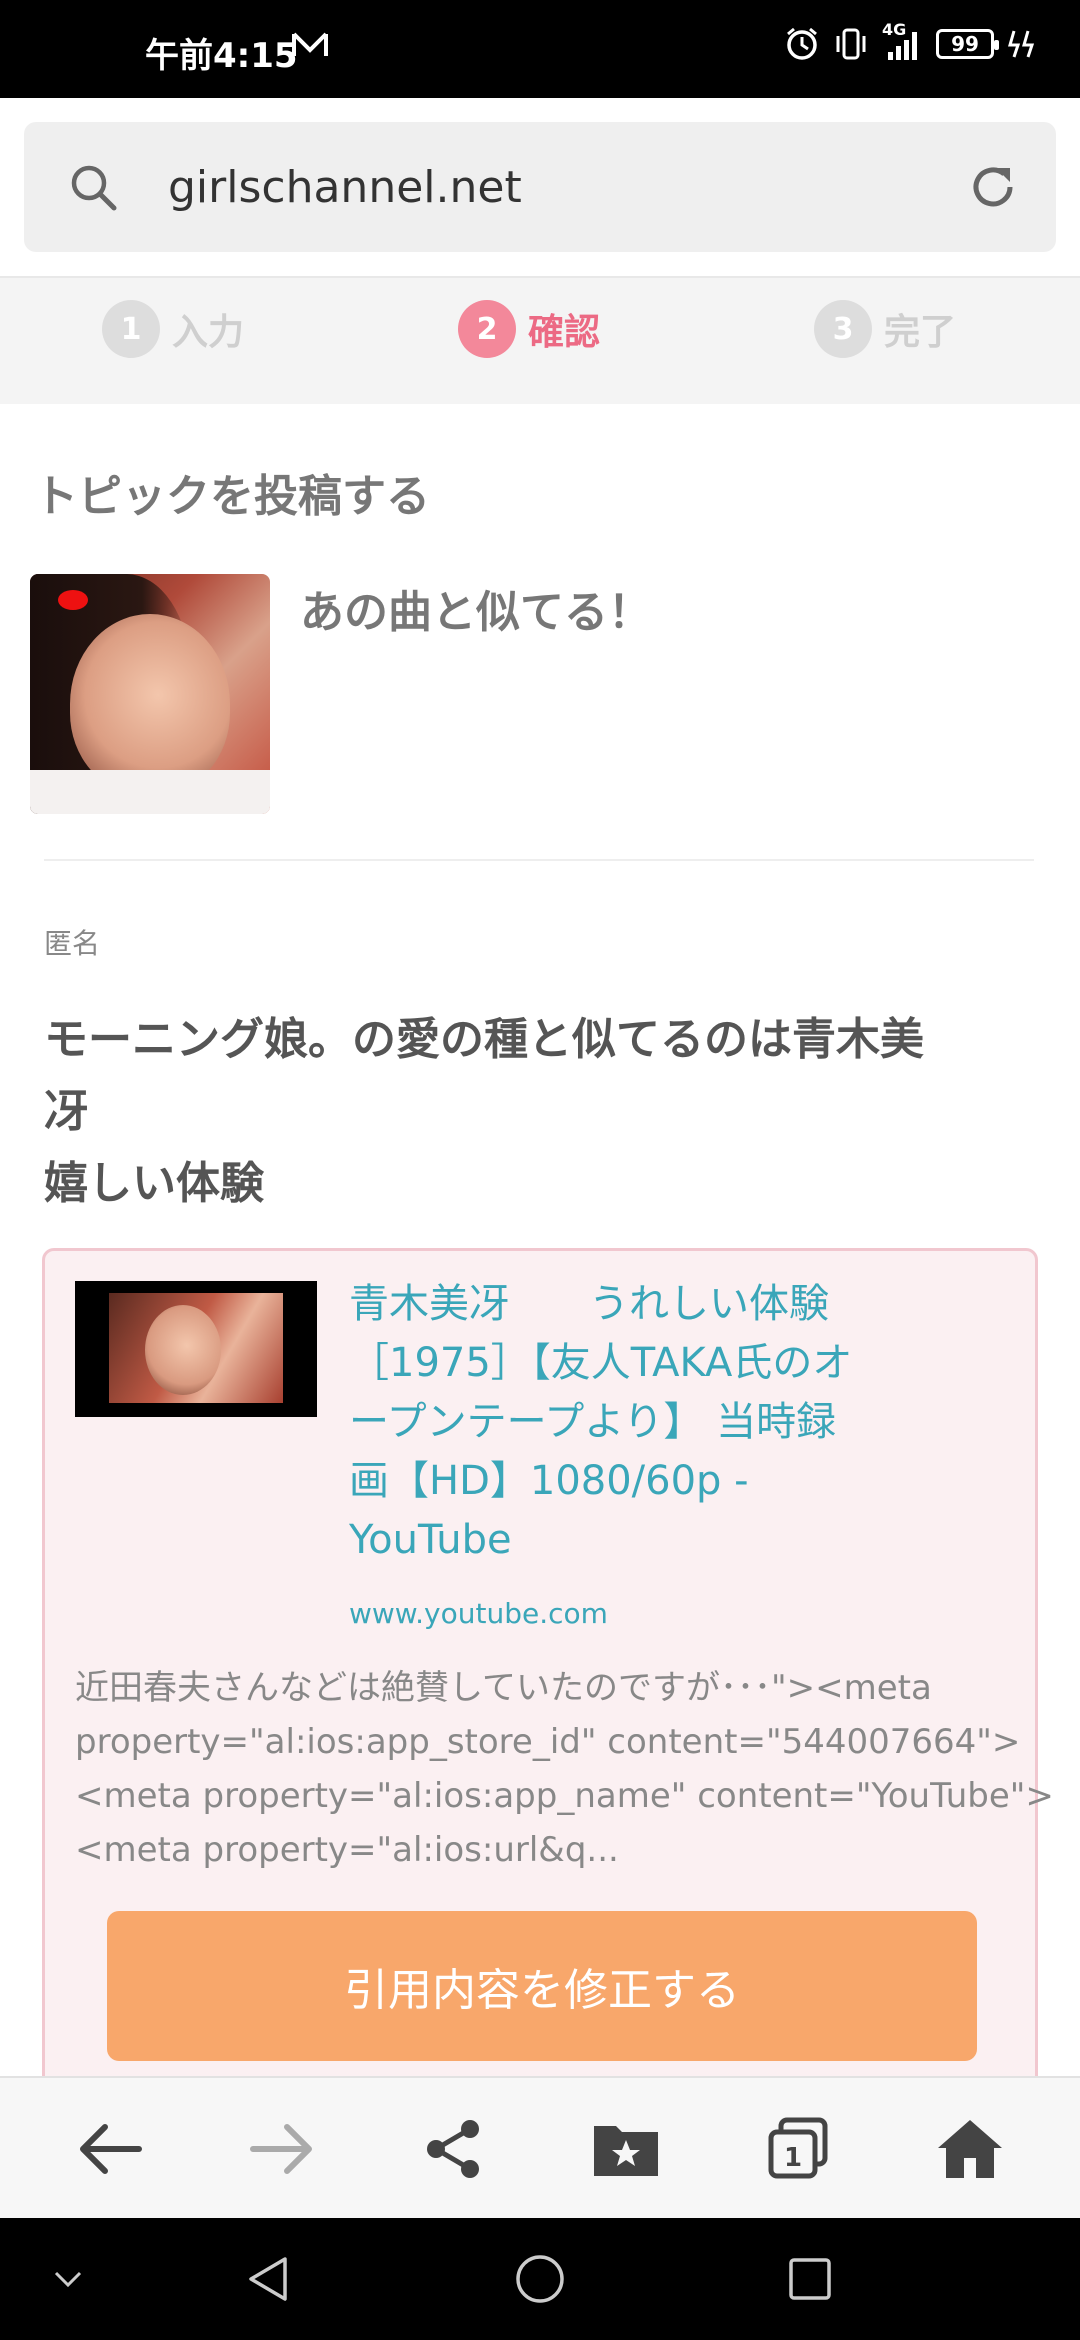 This screenshot has height=2340, width=1080. I want to click on status-icons: 4G 99, so click(913, 41).